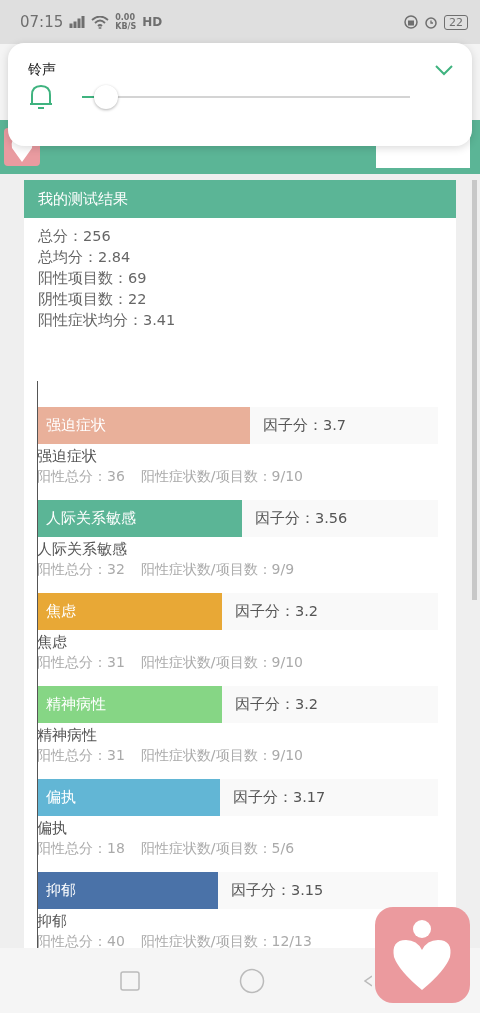  What do you see at coordinates (42, 22) in the screenshot?
I see `status-time: 07:15` at bounding box center [42, 22].